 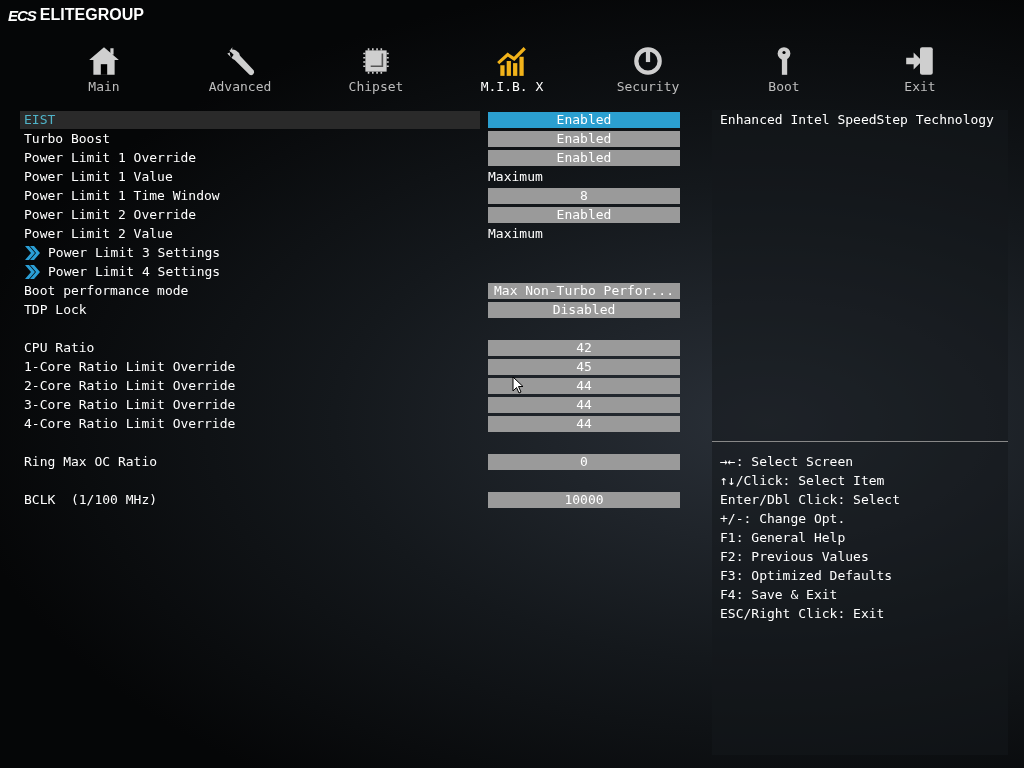 I want to click on mouse-pointer-icon, so click(x=518, y=385).